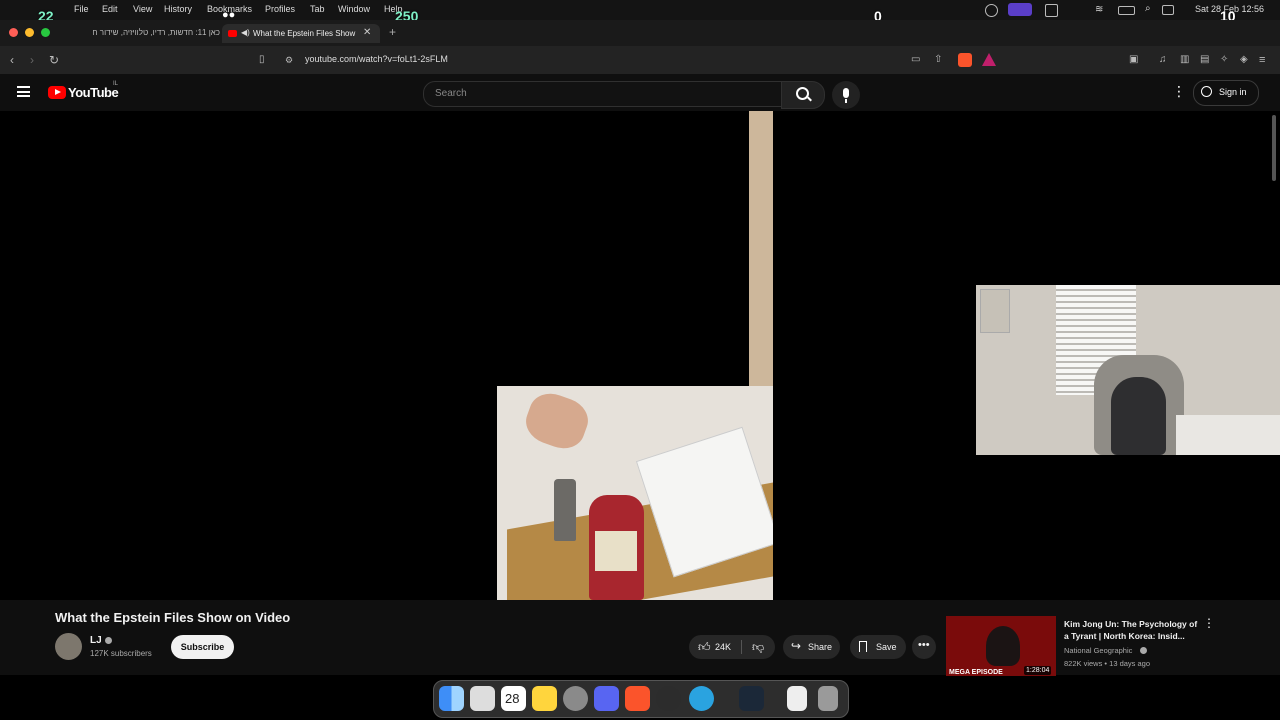  Describe the element at coordinates (863, 646) in the screenshot. I see `save-icon` at that location.